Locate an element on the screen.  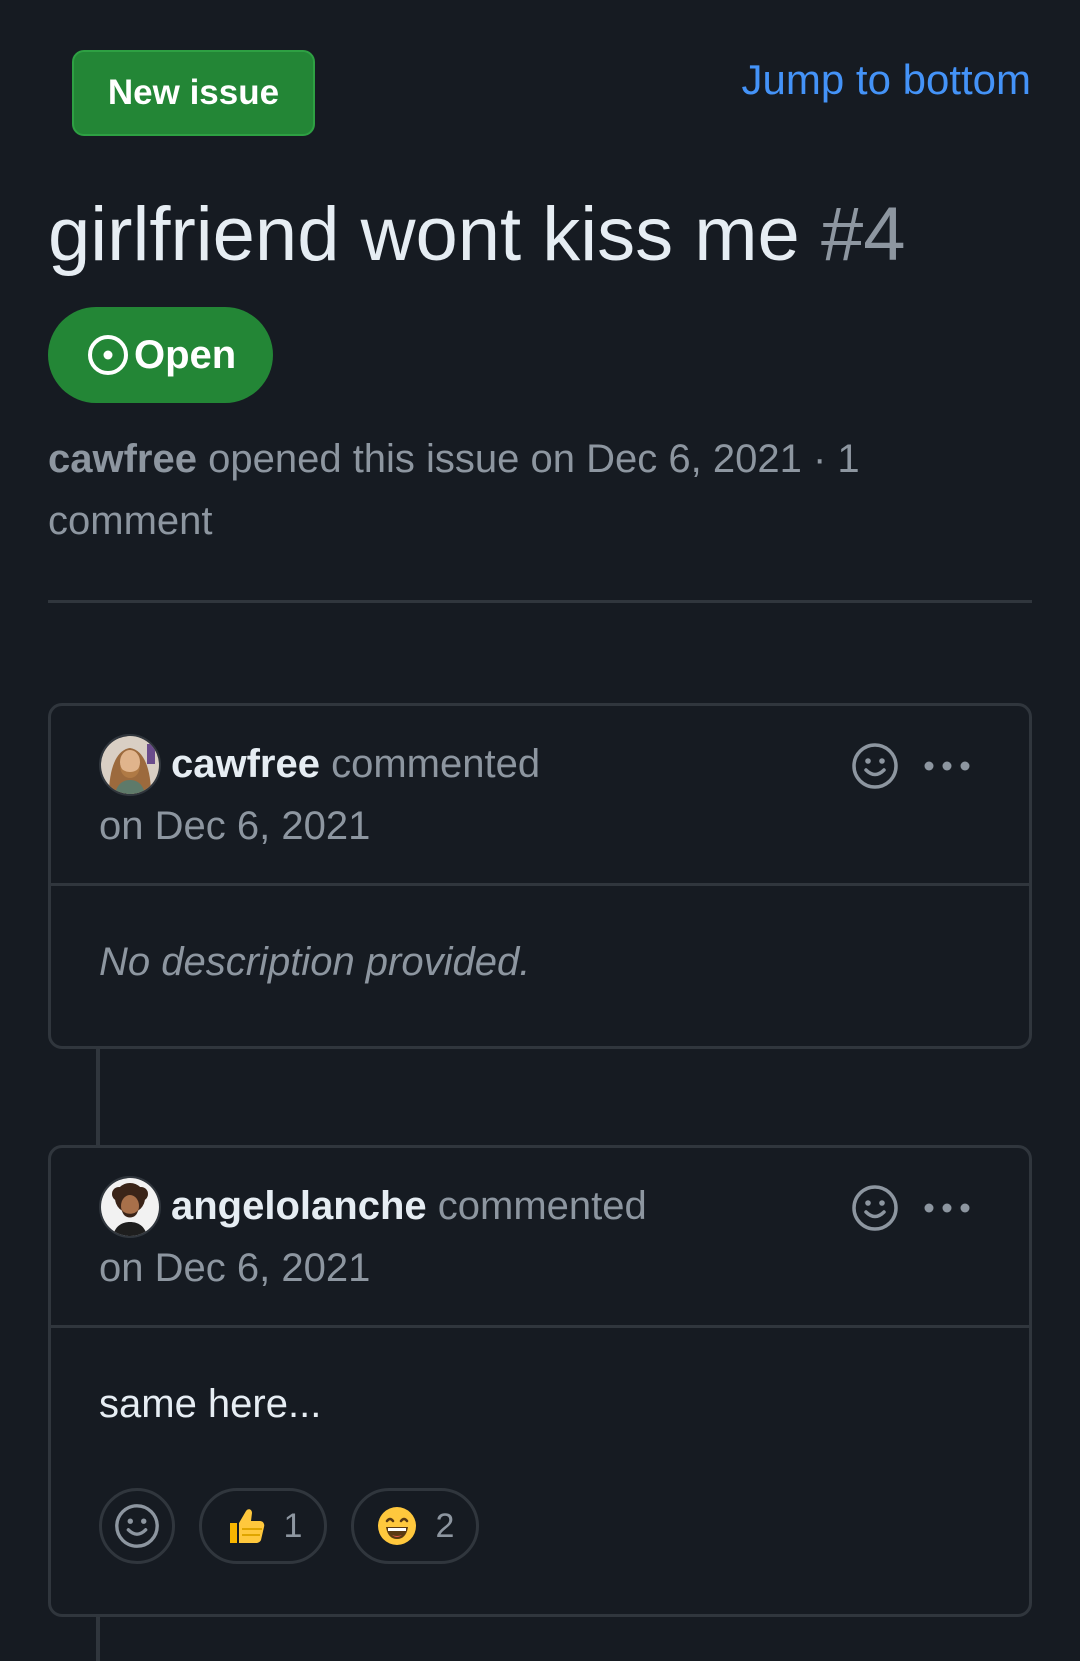
reaction-count: 2 is located at coordinates (445, 1526).